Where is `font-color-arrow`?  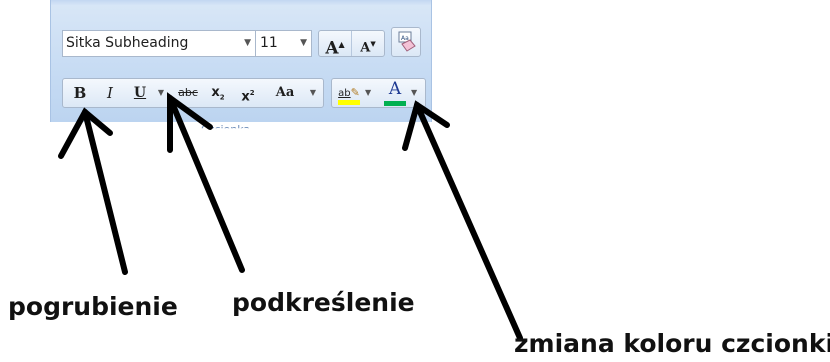 font-color-arrow is located at coordinates (468, 221).